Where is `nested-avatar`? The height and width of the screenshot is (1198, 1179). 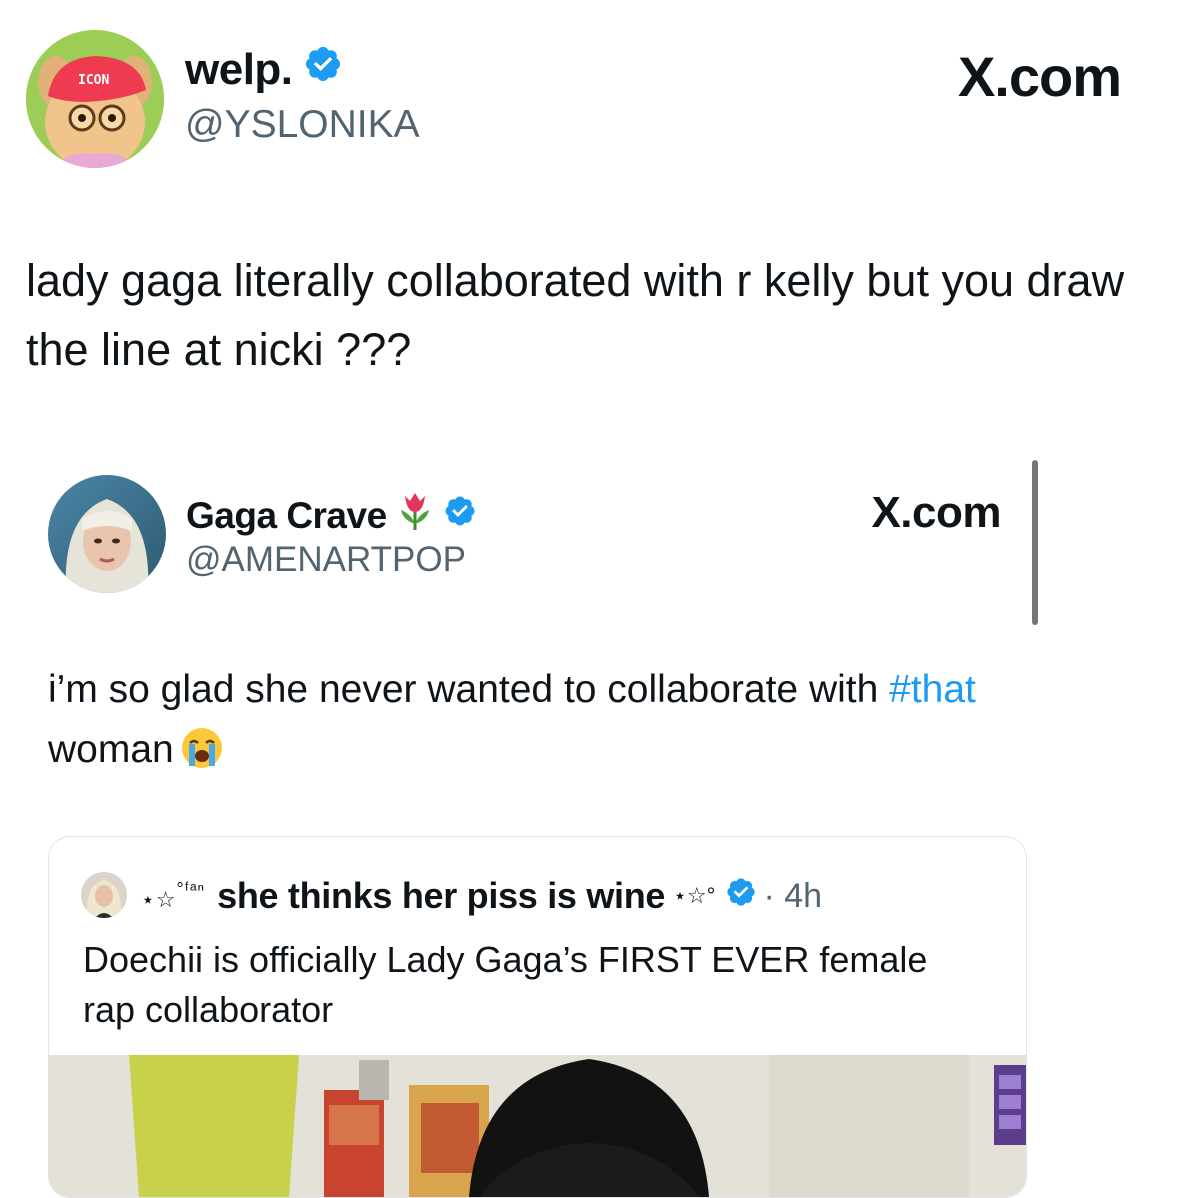 nested-avatar is located at coordinates (104, 895).